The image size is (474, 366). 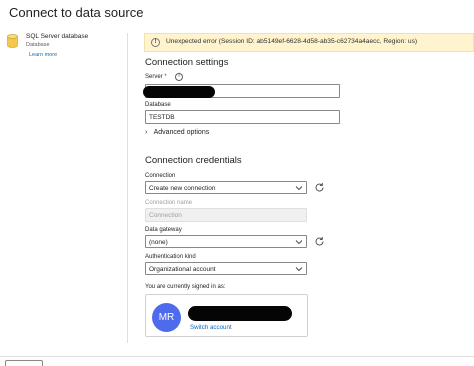 I want to click on connection-label: Connection, so click(x=160, y=176).